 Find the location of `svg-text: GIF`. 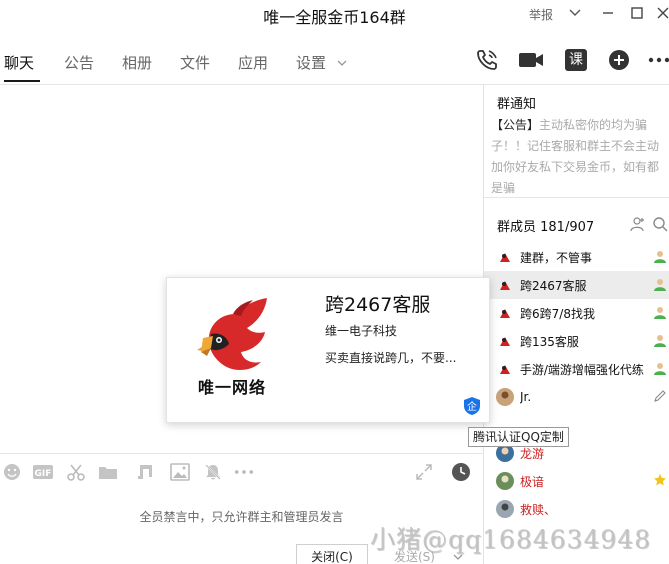

svg-text: GIF is located at coordinates (43, 474).